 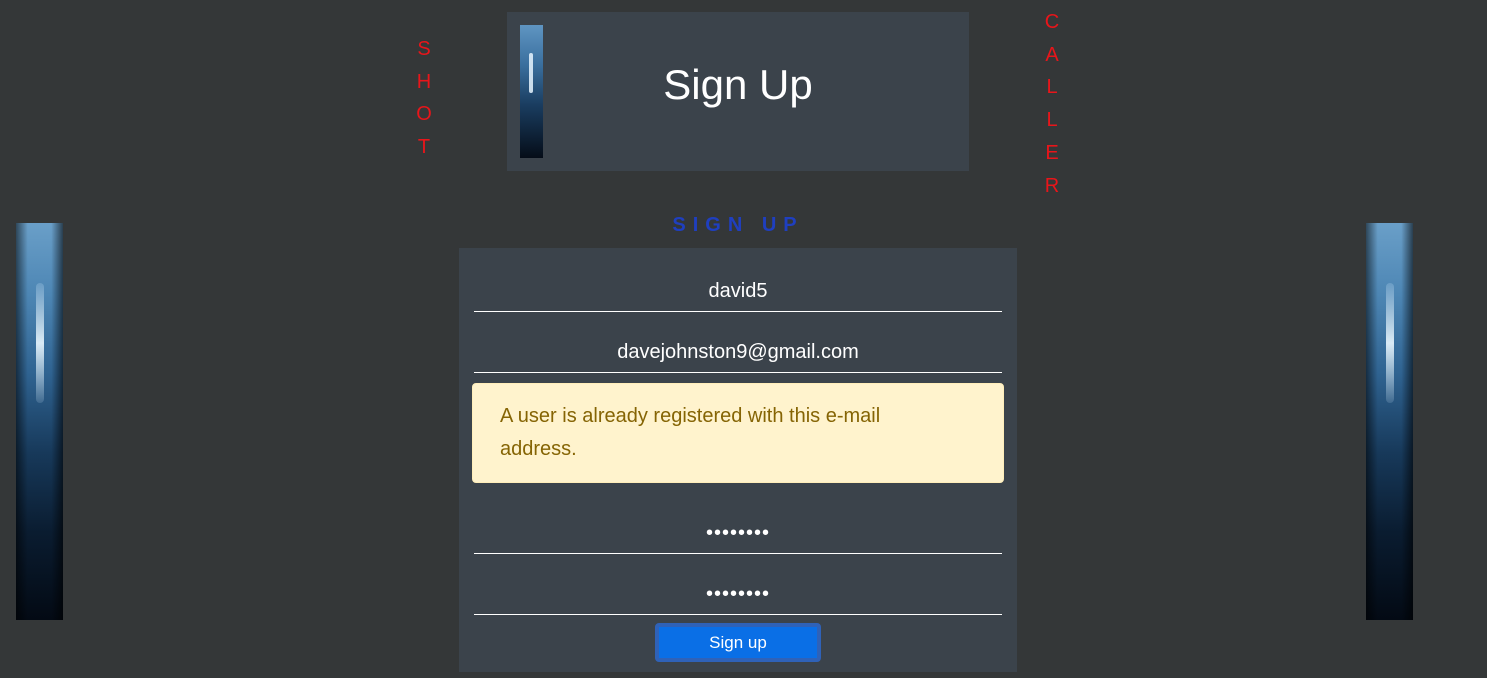 I want to click on password-field, so click(x=738, y=533).